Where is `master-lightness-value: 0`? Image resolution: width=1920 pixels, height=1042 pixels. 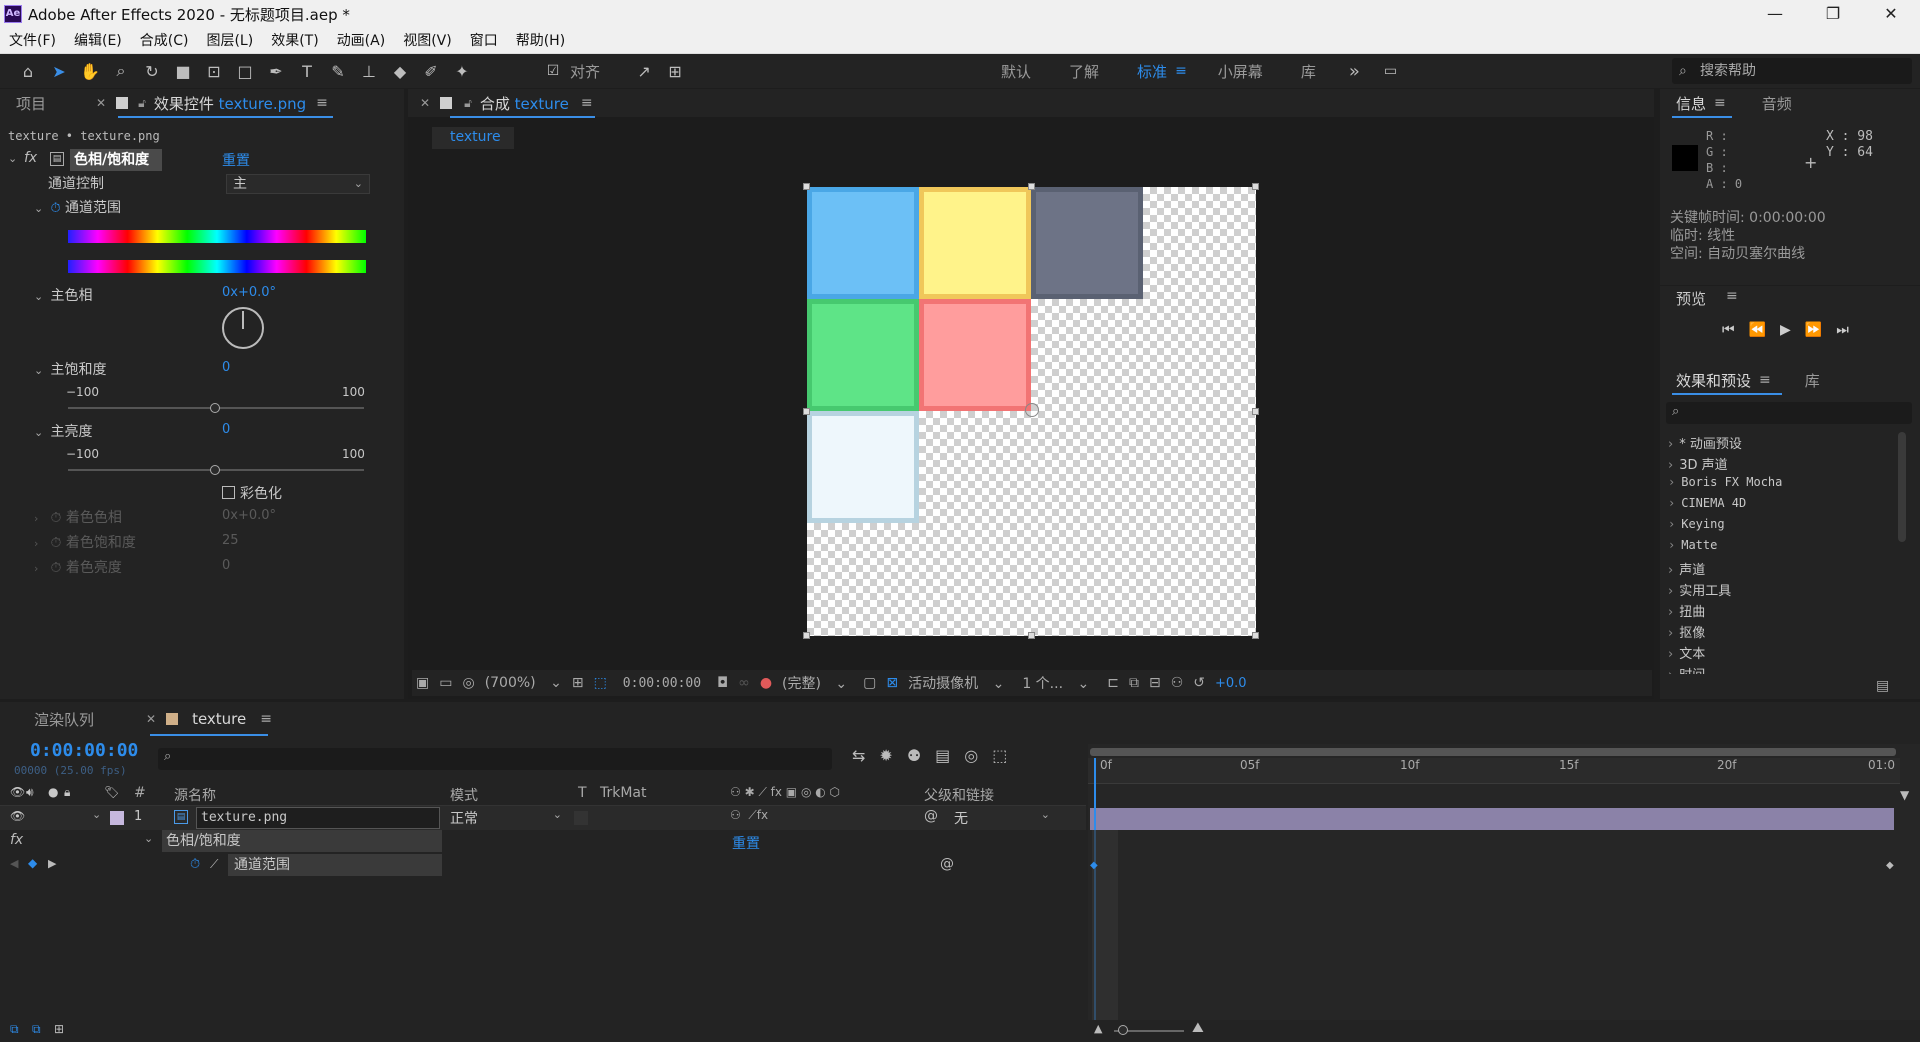
master-lightness-value: 0 is located at coordinates (226, 429).